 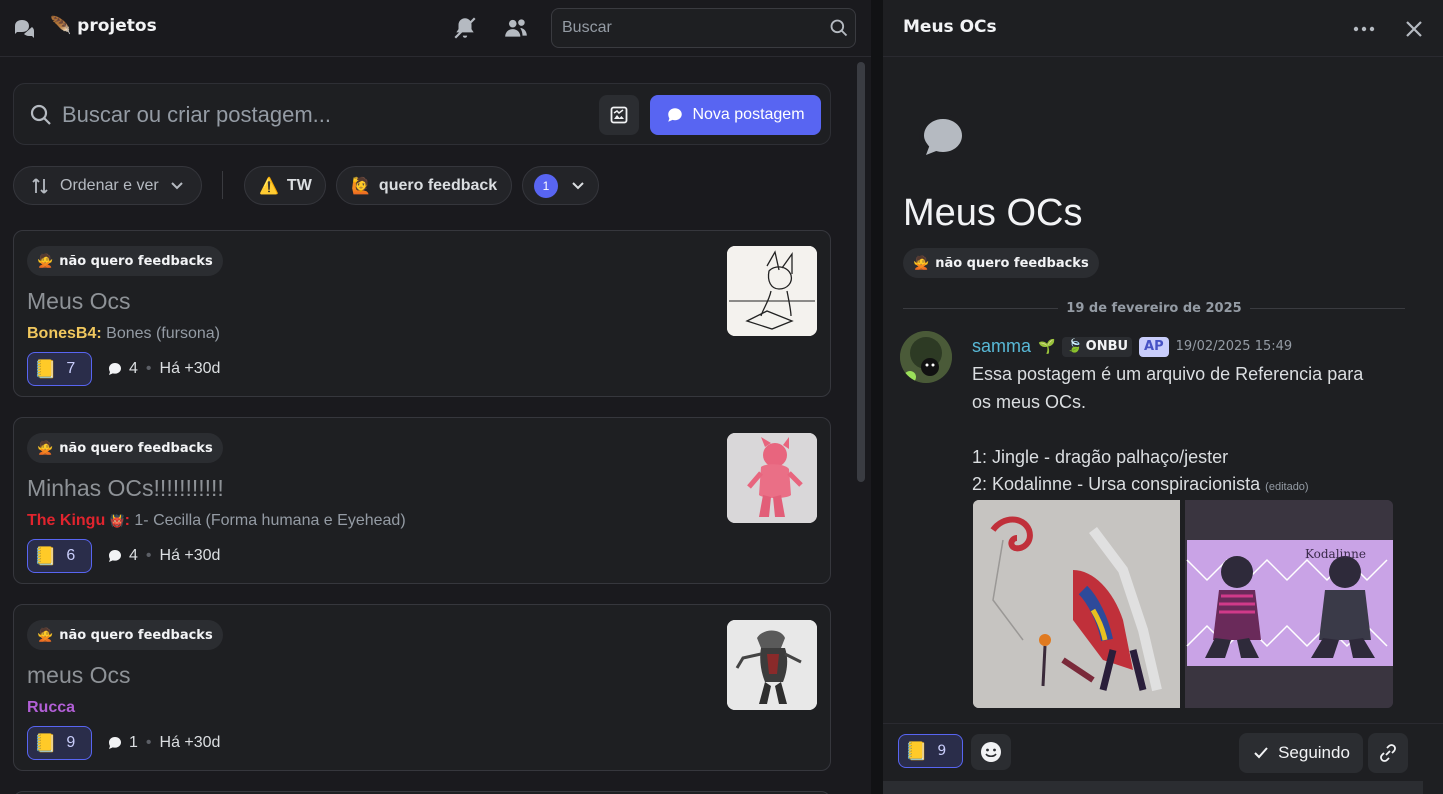 I want to click on post-author: Rucca, so click(x=51, y=707).